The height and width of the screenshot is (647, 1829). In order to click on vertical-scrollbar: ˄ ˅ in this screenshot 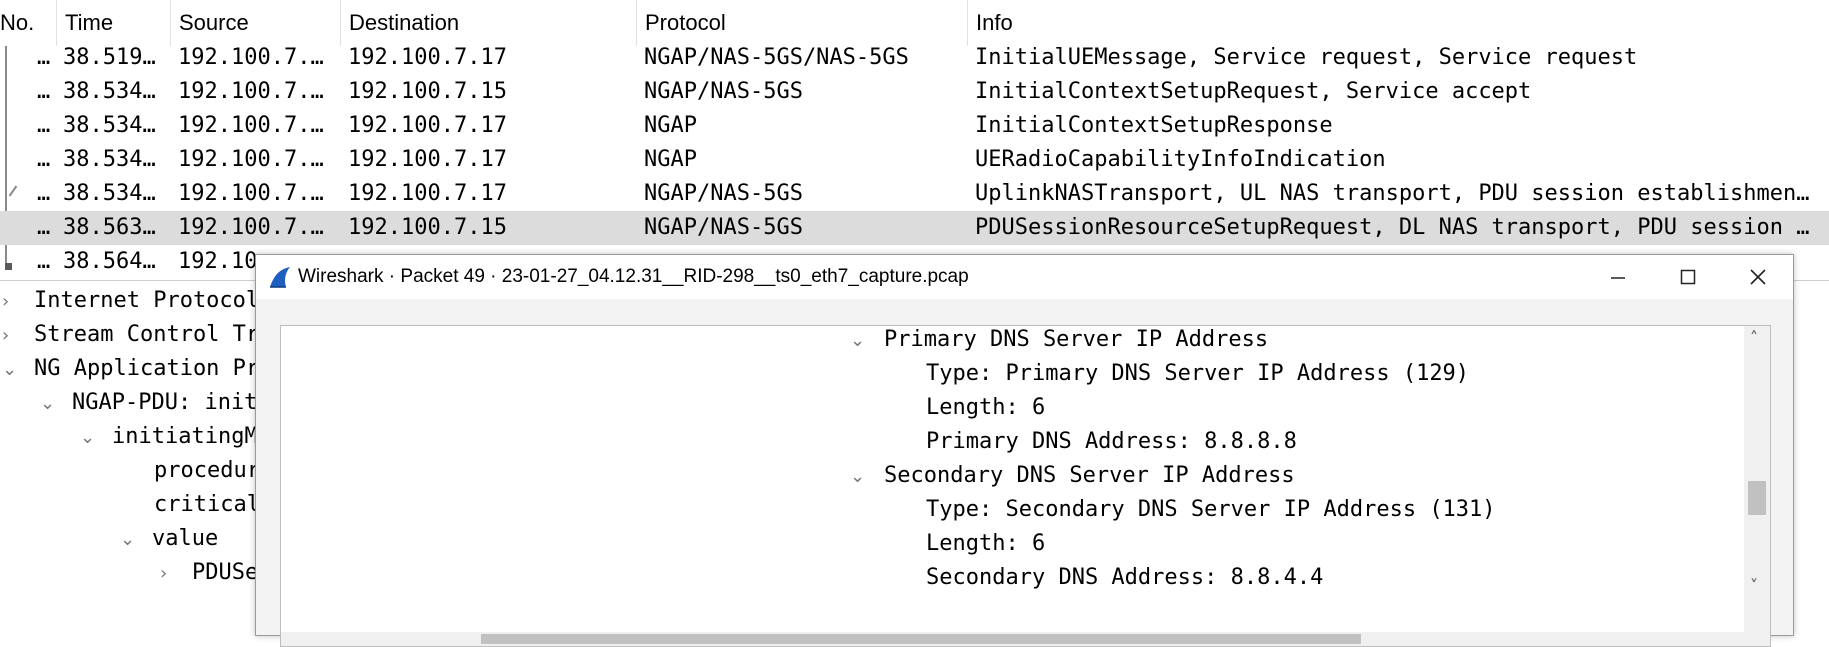, I will do `click(1757, 486)`.